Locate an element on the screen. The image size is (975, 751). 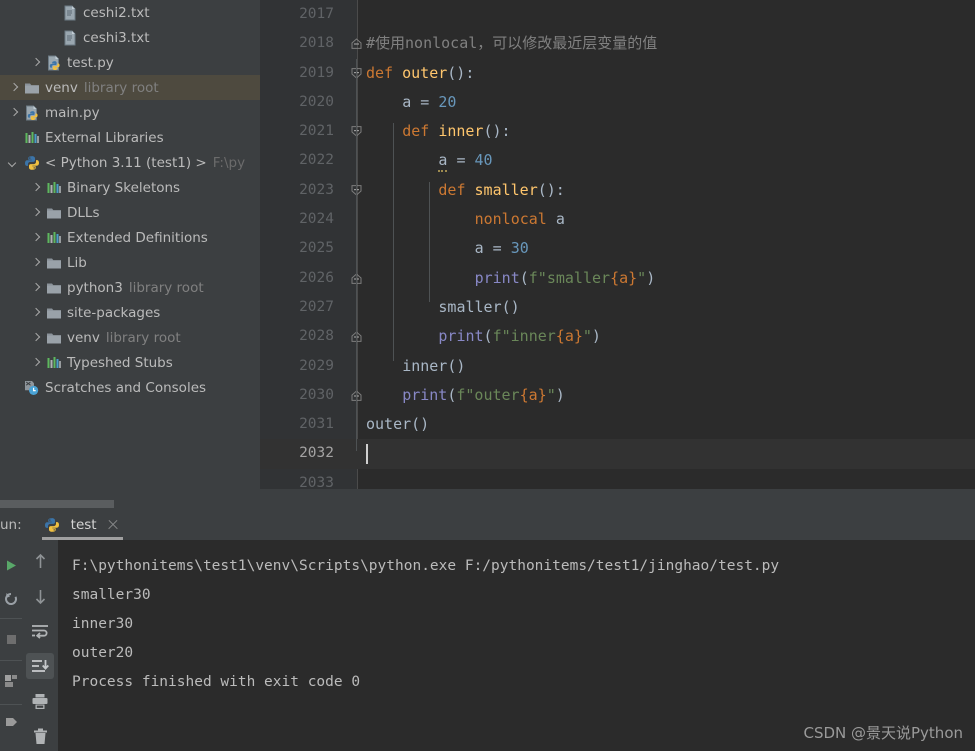
scroll-up-icon is located at coordinates (40, 561).